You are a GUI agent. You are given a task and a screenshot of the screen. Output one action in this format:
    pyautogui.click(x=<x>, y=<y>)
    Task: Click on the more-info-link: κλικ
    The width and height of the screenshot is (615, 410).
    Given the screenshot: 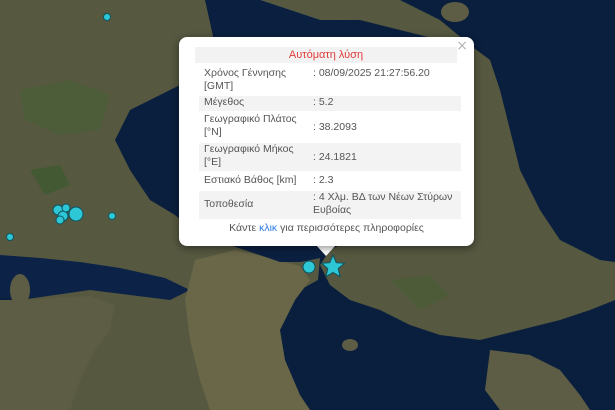 What is the action you would take?
    pyautogui.click(x=268, y=228)
    